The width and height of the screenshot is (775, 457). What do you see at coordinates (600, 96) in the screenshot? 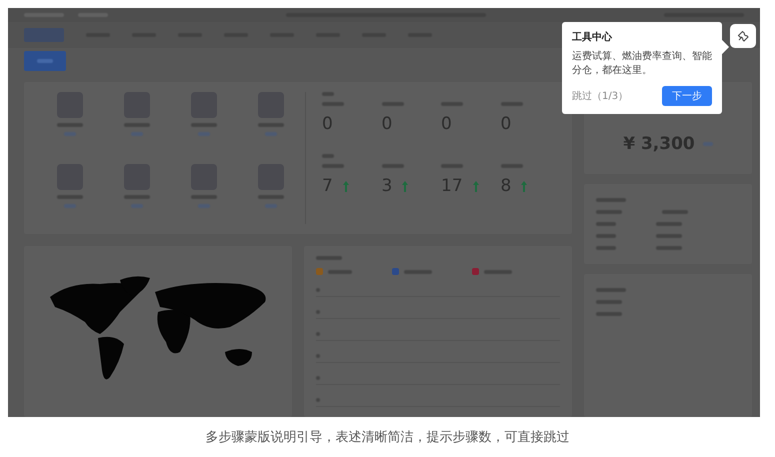
I see `skip-button: 跳过（1/3）` at bounding box center [600, 96].